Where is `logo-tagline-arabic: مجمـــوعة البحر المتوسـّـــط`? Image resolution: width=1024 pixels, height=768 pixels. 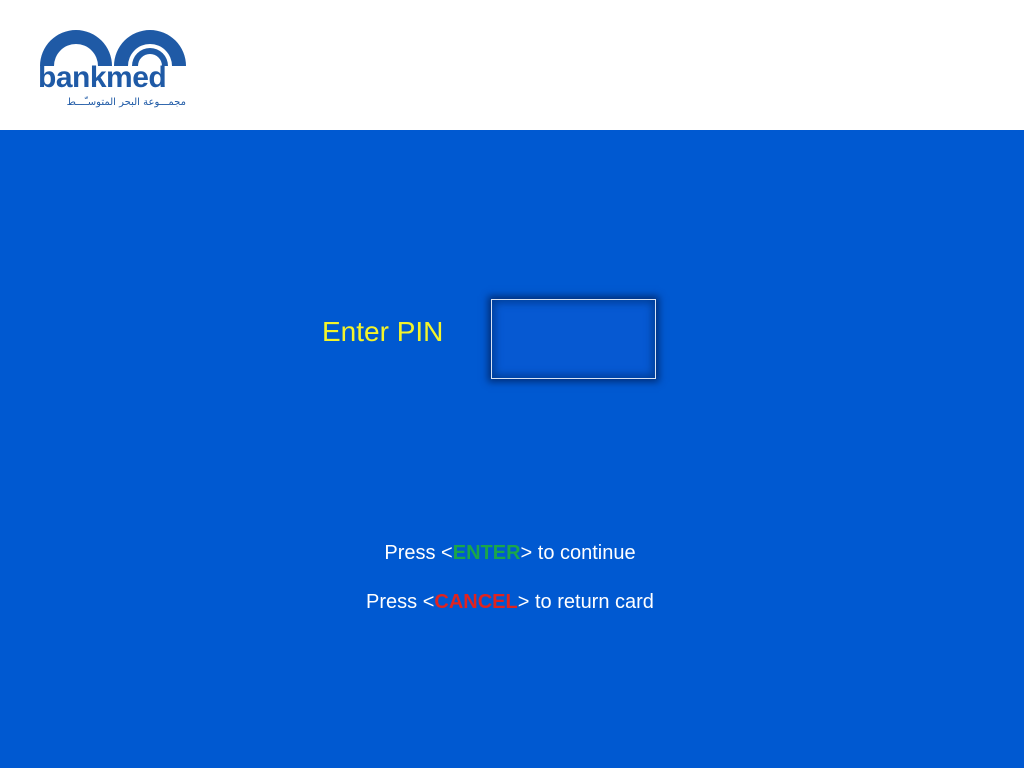
logo-tagline-arabic: مجمـــوعة البحر المتوسـّـــط is located at coordinates (126, 102).